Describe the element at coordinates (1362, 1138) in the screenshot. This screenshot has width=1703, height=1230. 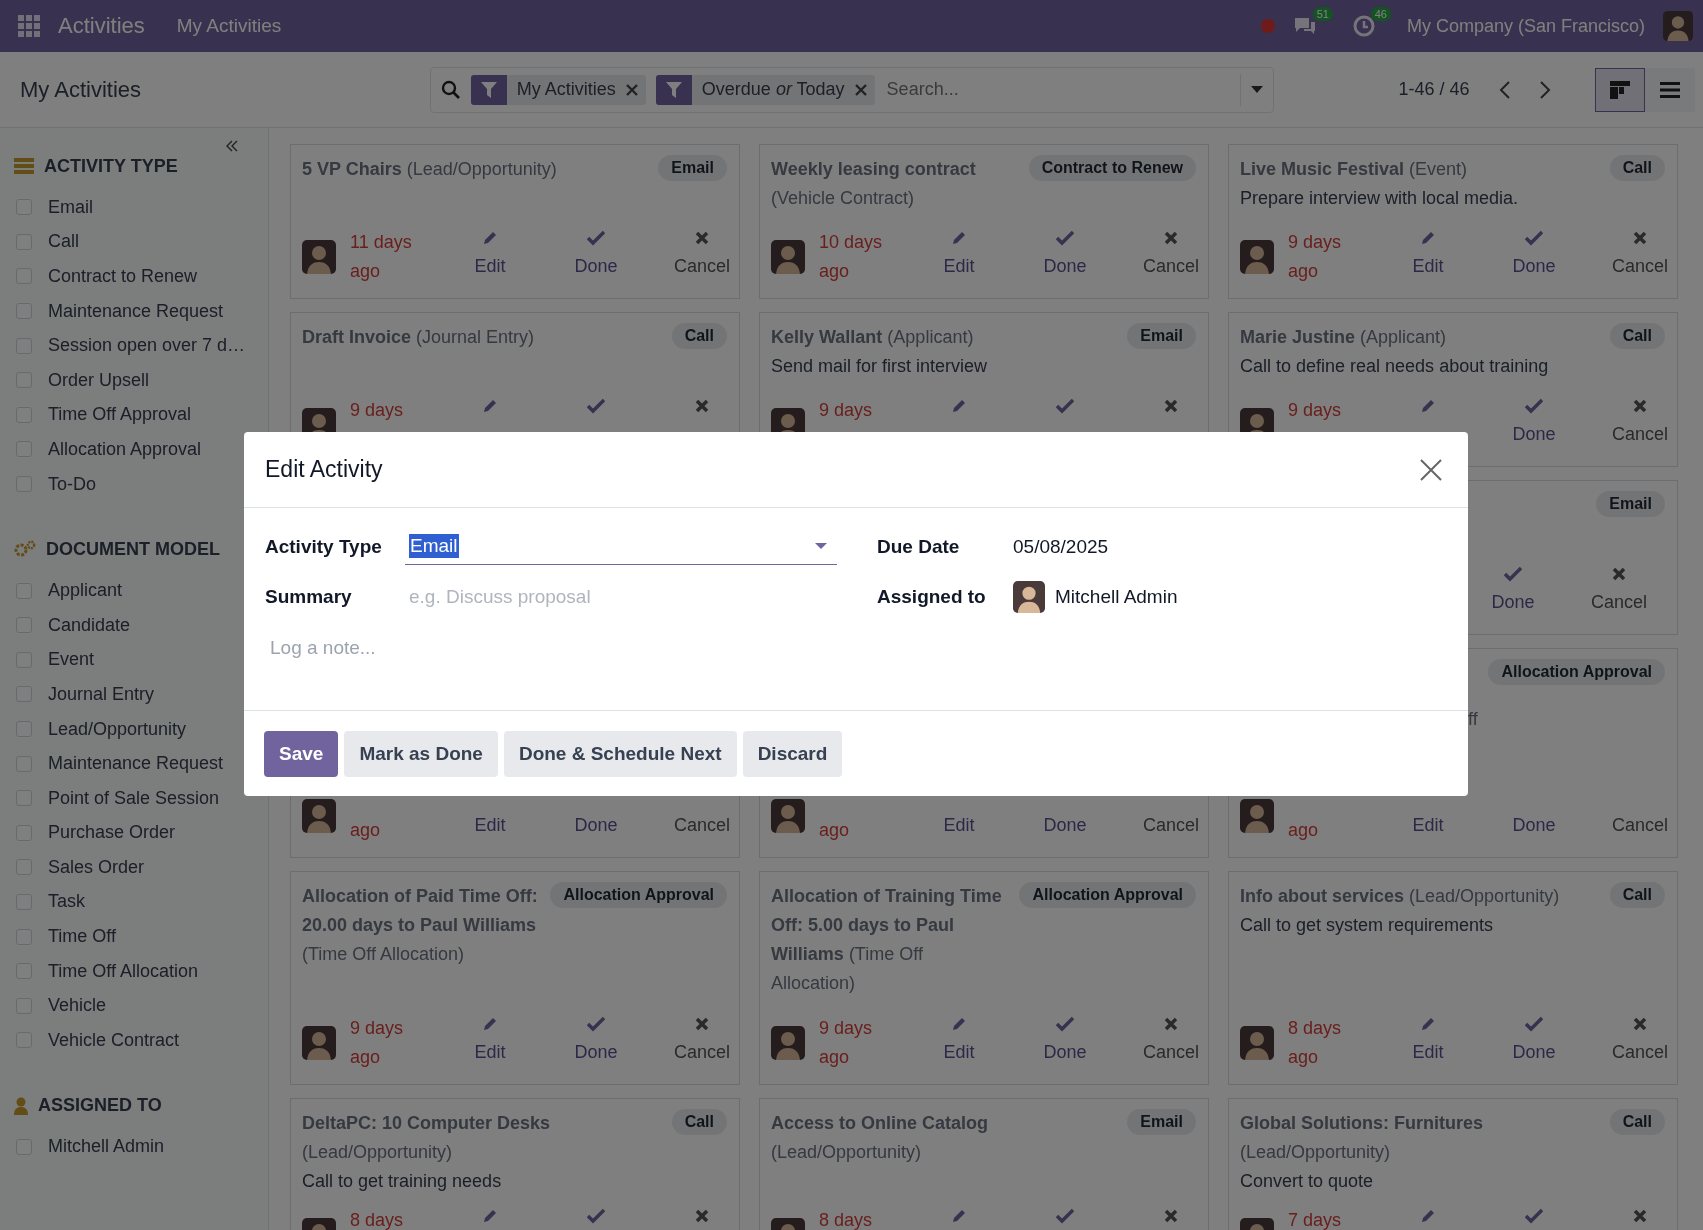
I see `card-title: Global Solutions: Furnitures (Lead/Opportunity)` at that location.